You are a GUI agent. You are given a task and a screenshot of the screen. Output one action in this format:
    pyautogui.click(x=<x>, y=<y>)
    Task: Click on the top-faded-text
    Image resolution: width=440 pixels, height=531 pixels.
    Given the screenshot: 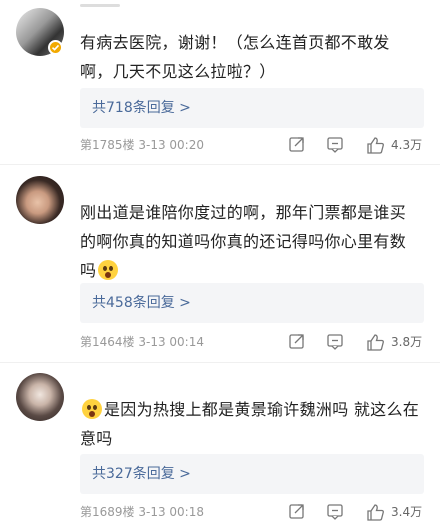 What is the action you would take?
    pyautogui.click(x=100, y=5)
    